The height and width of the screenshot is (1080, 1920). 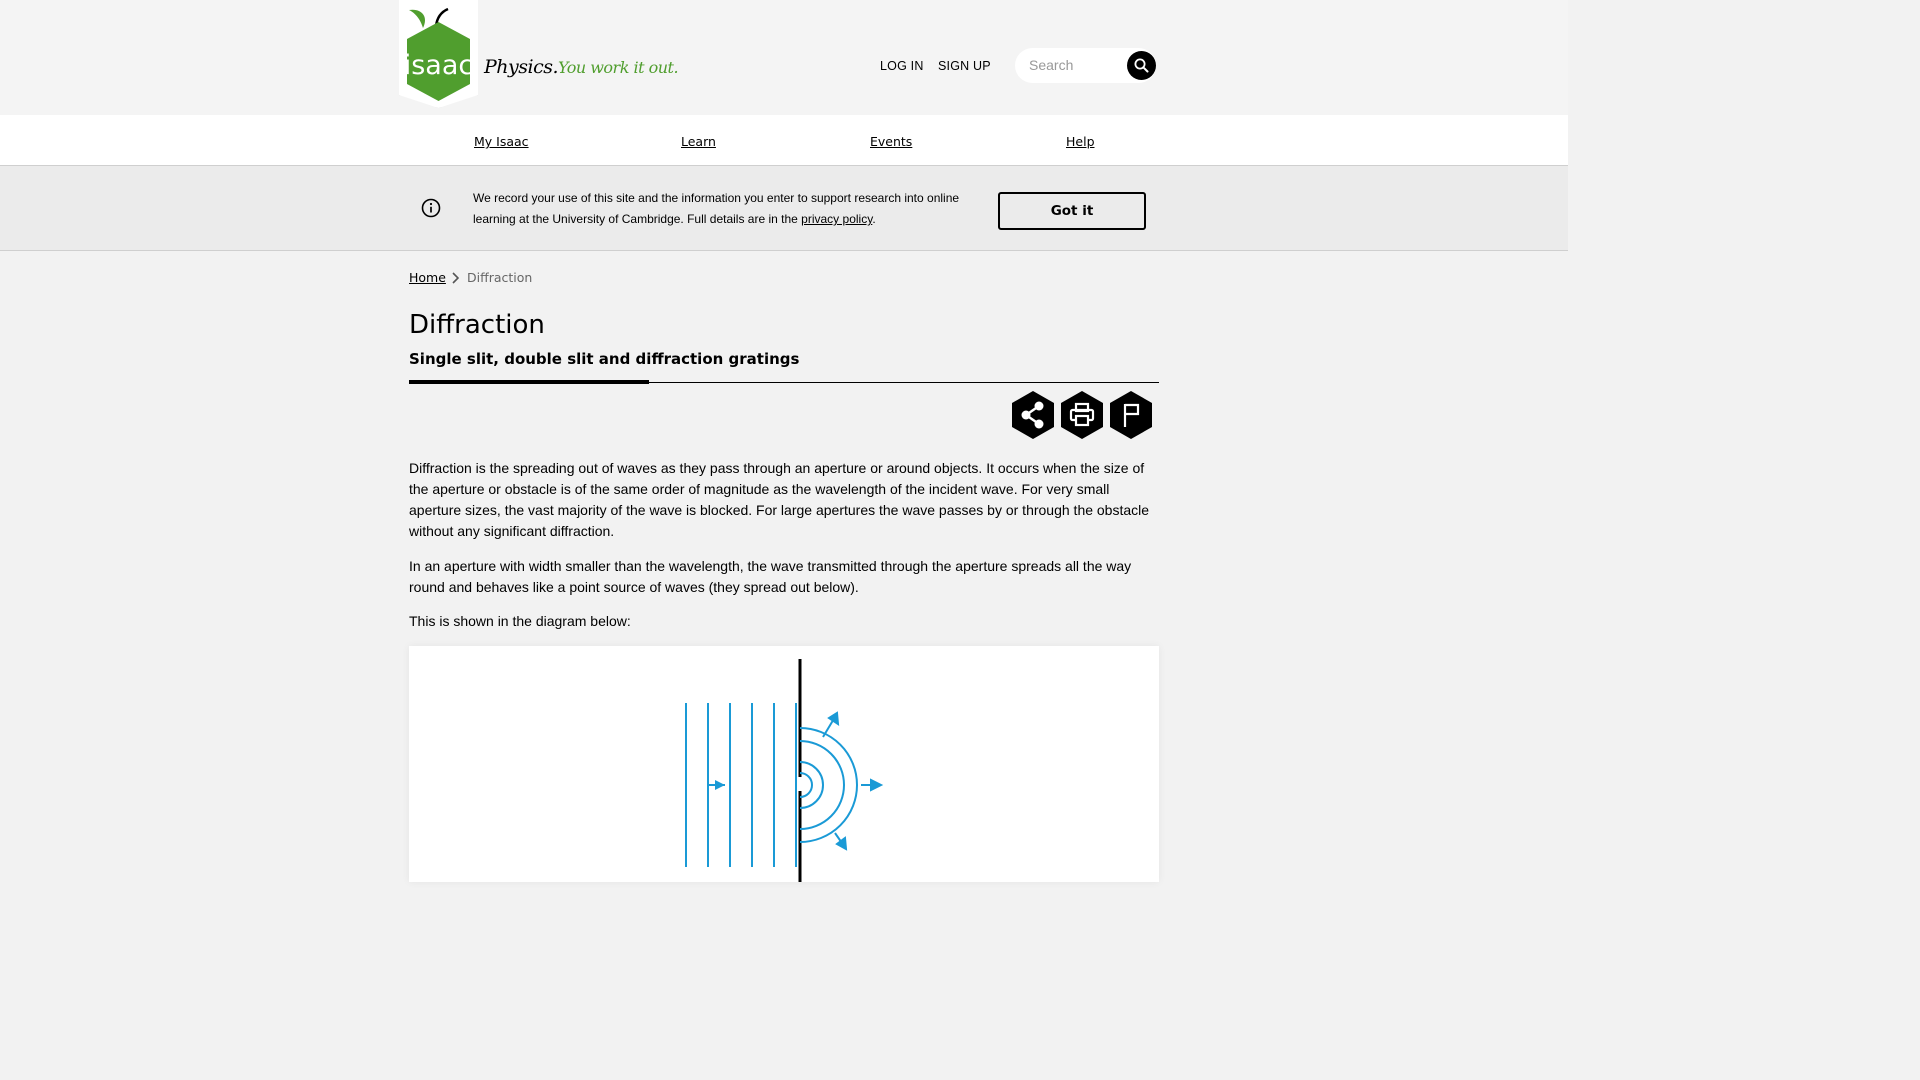 What do you see at coordinates (427, 277) in the screenshot?
I see `breadcrumb-home: Home` at bounding box center [427, 277].